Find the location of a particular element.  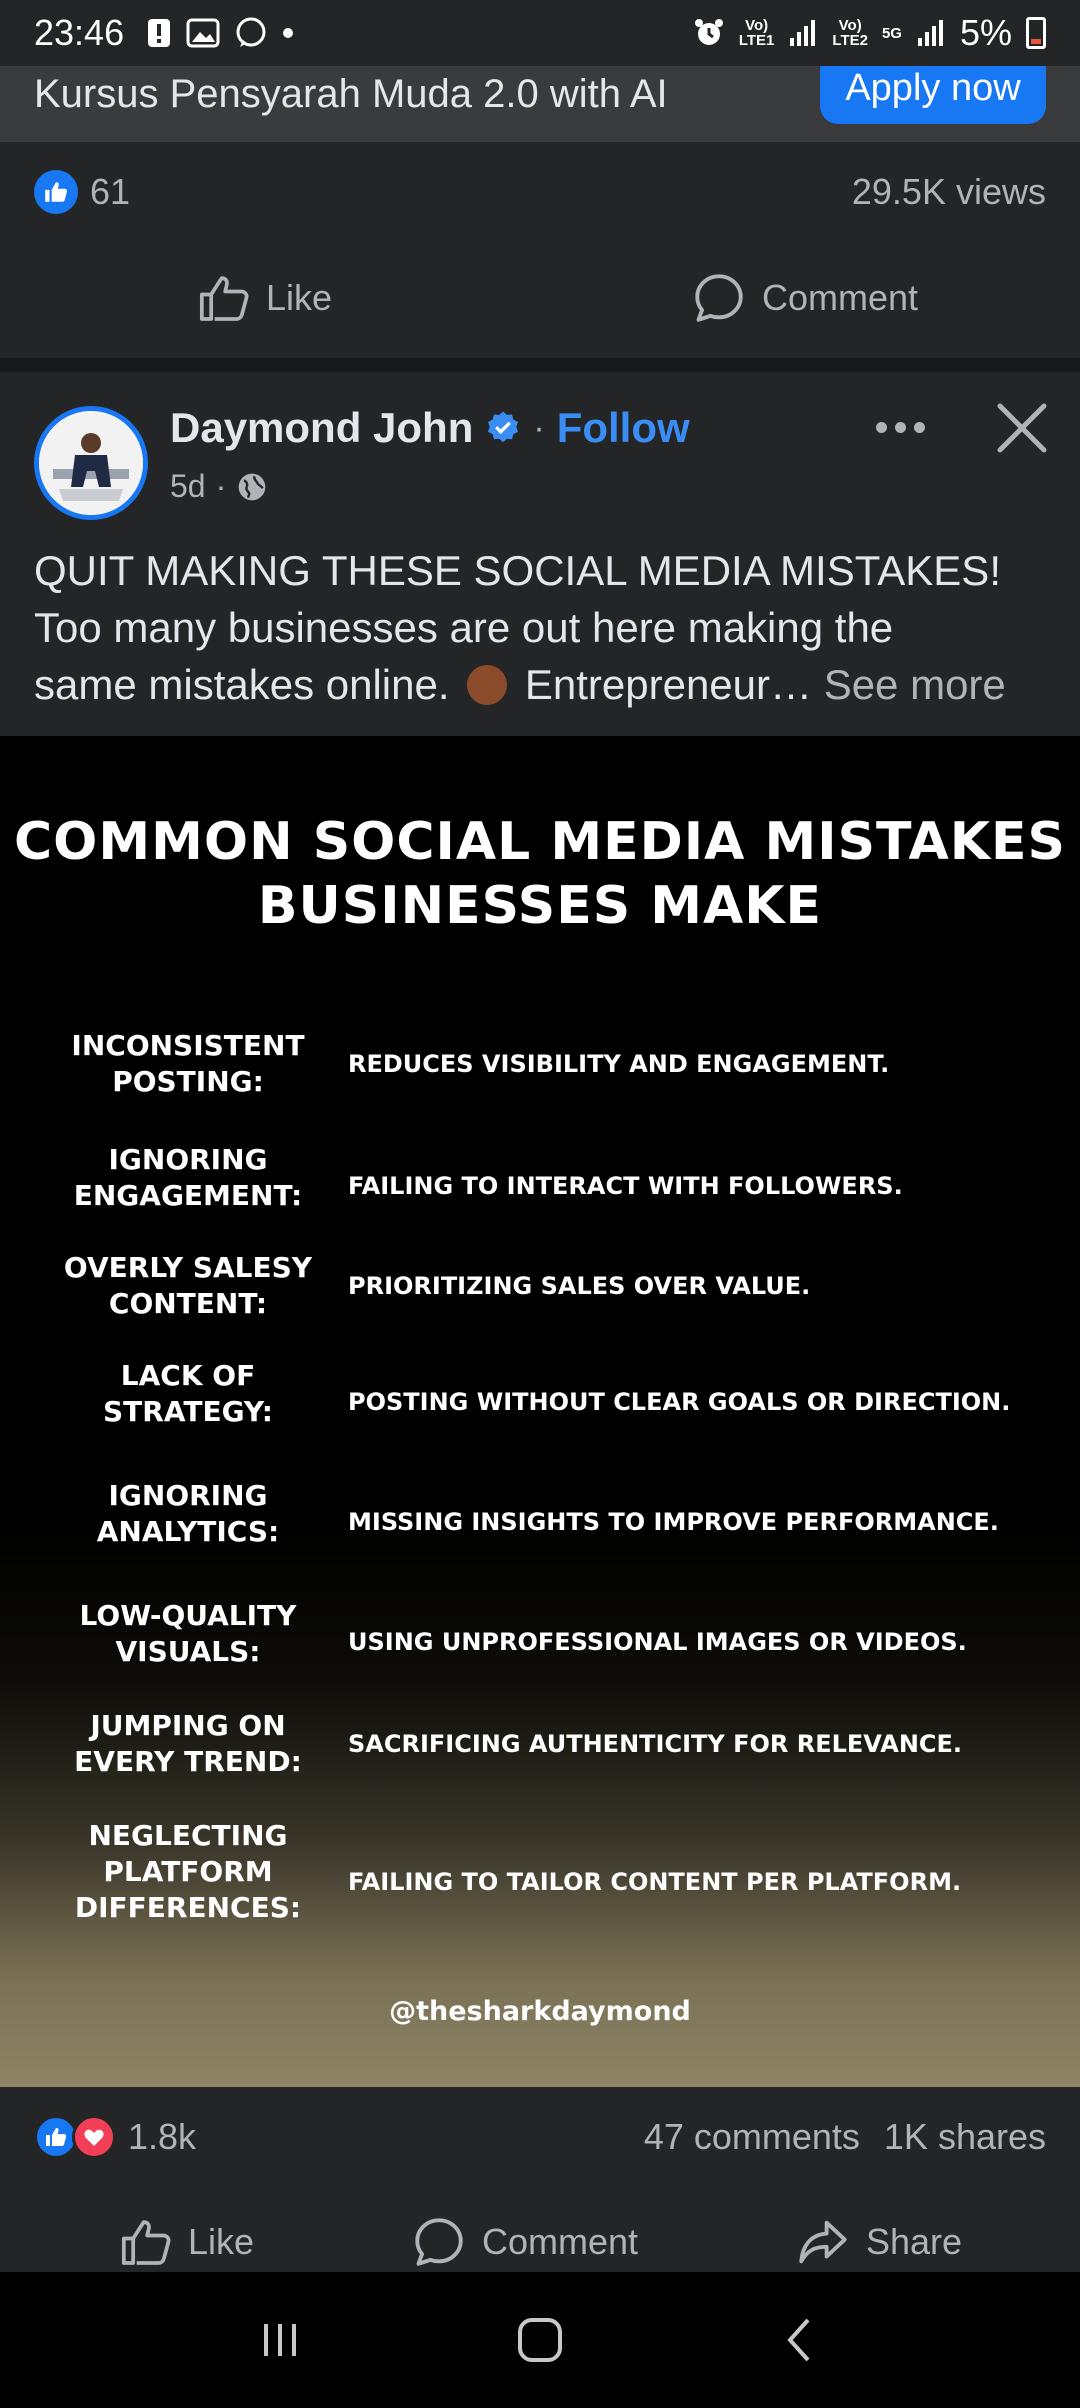

signal-1-icon is located at coordinates (803, 33).